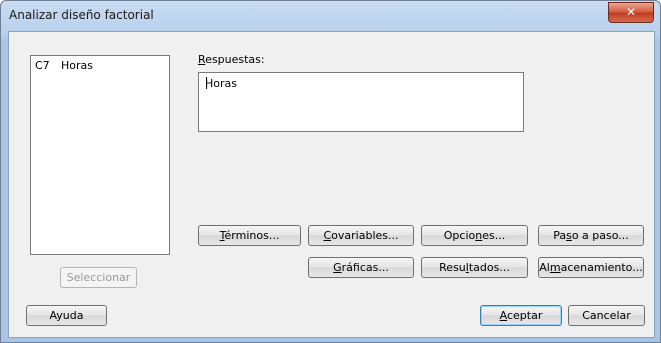 The height and width of the screenshot is (343, 661). I want to click on responses-field: Horas, so click(361, 102).